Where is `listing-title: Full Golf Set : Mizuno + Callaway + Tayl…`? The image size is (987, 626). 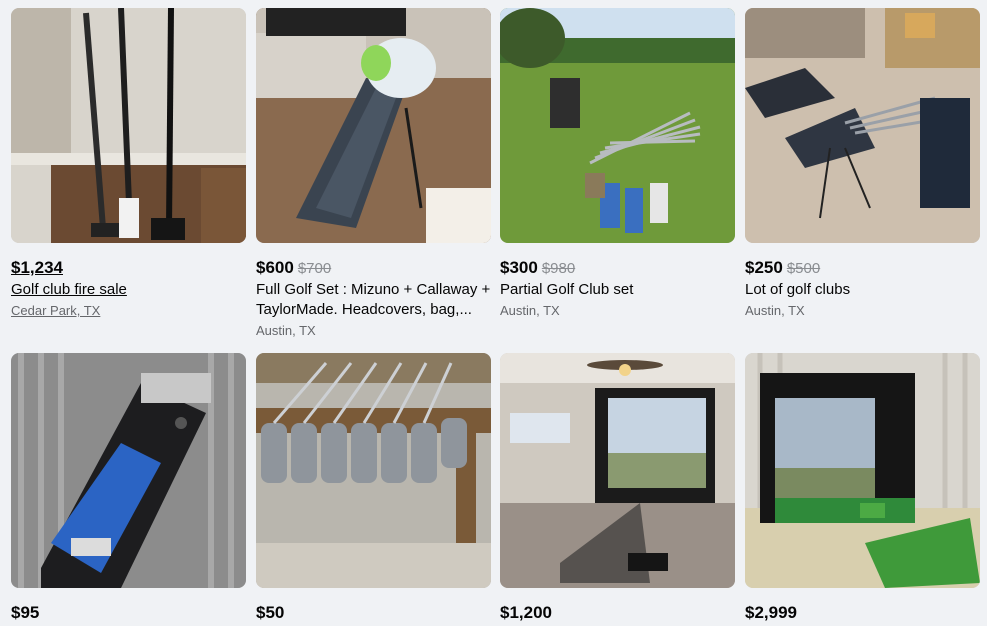
listing-title: Full Golf Set : Mizuno + Callaway + Tayl… is located at coordinates (373, 300).